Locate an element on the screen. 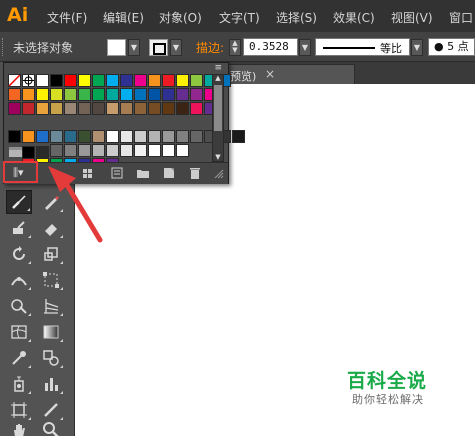 The height and width of the screenshot is (436, 475). free-transform-tool is located at coordinates (51, 280).